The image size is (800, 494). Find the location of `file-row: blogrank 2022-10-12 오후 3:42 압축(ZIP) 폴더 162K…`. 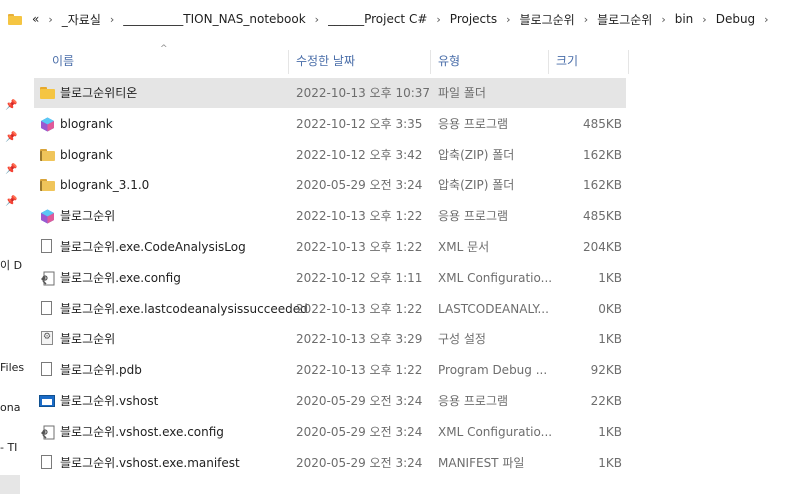

file-row: blogrank 2022-10-12 오후 3:42 압축(ZIP) 폴더 162K… is located at coordinates (330, 155).